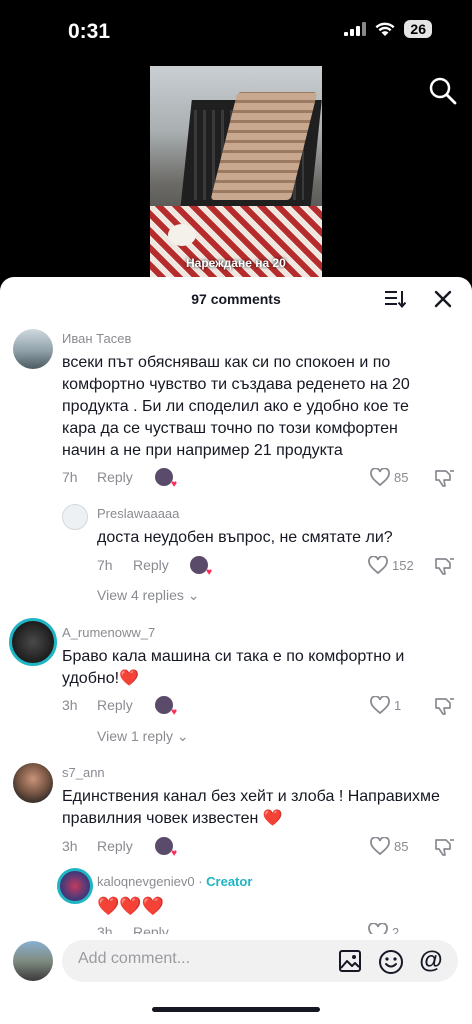 This screenshot has width=472, height=1024. What do you see at coordinates (245, 537) in the screenshot?
I see `comment-text: доста неудобен въпрос, не смятате ли?` at bounding box center [245, 537].